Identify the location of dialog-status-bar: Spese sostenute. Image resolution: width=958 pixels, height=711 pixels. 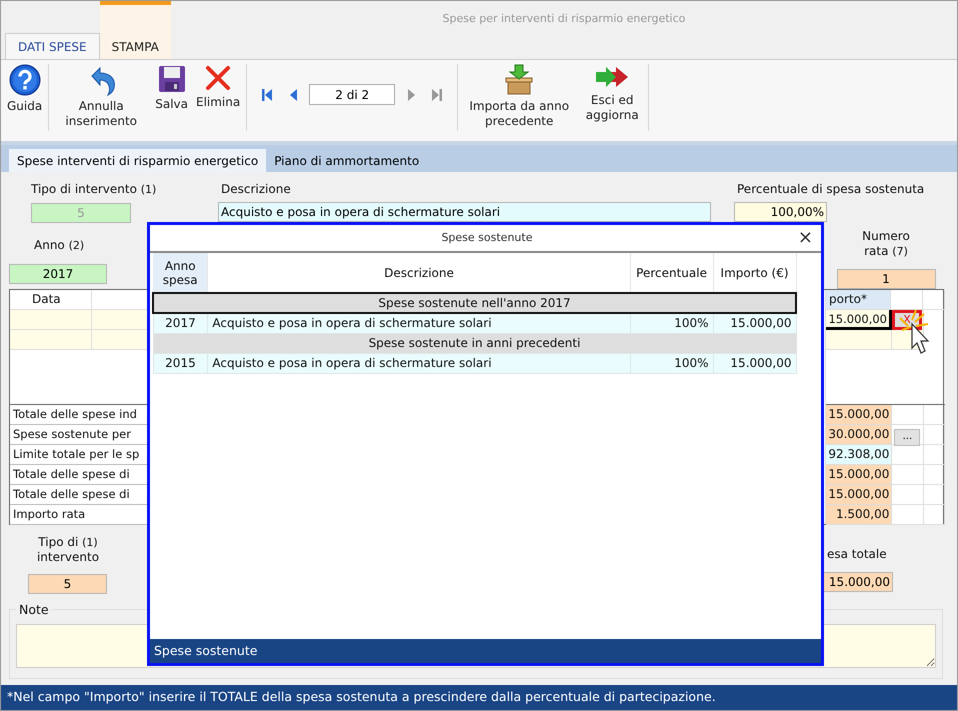
(485, 651).